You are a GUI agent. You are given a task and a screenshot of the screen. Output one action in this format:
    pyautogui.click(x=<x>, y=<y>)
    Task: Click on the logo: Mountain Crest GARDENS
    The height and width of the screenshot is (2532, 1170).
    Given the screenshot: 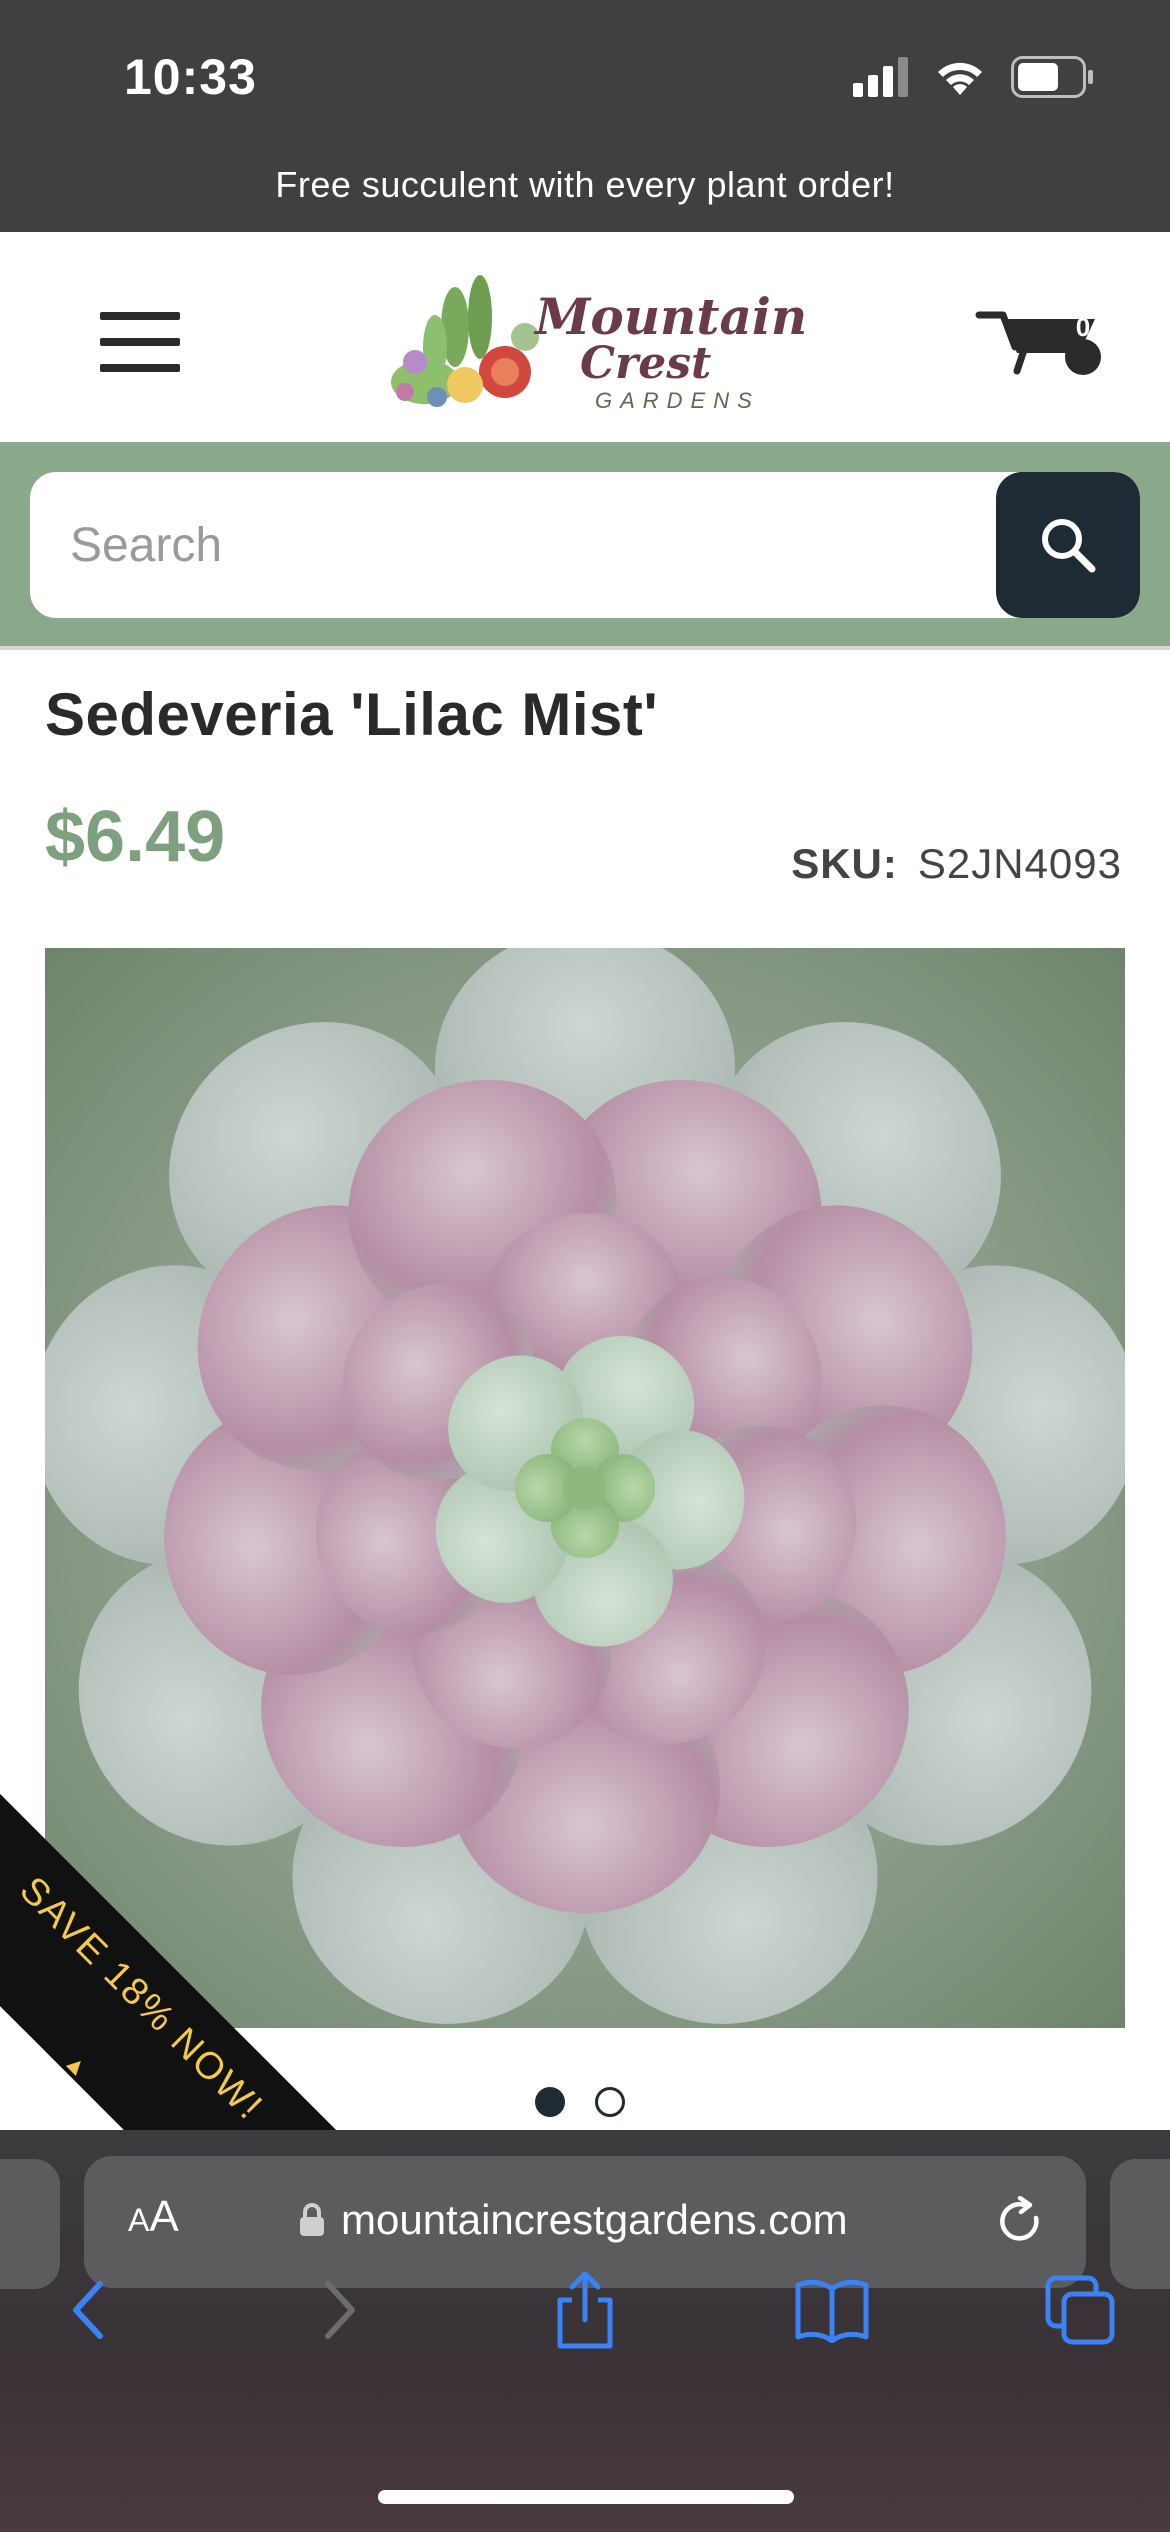 What is the action you would take?
    pyautogui.click(x=596, y=342)
    